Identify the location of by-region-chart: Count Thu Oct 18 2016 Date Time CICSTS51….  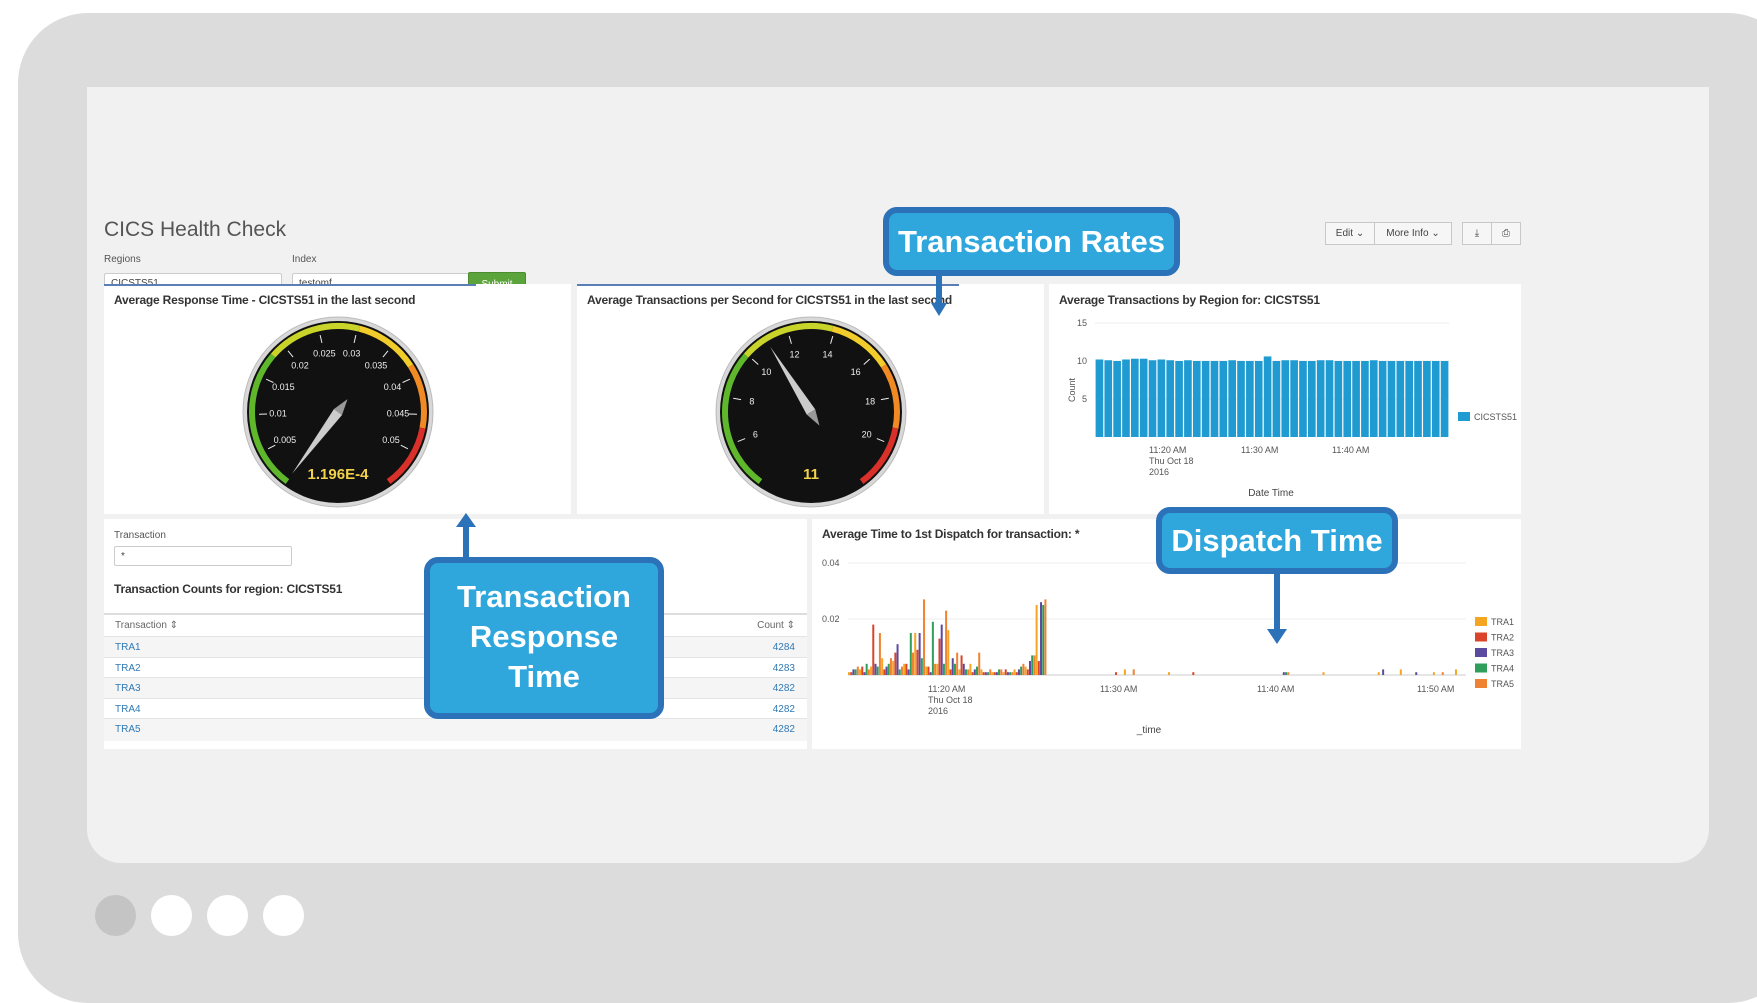
(1285, 399).